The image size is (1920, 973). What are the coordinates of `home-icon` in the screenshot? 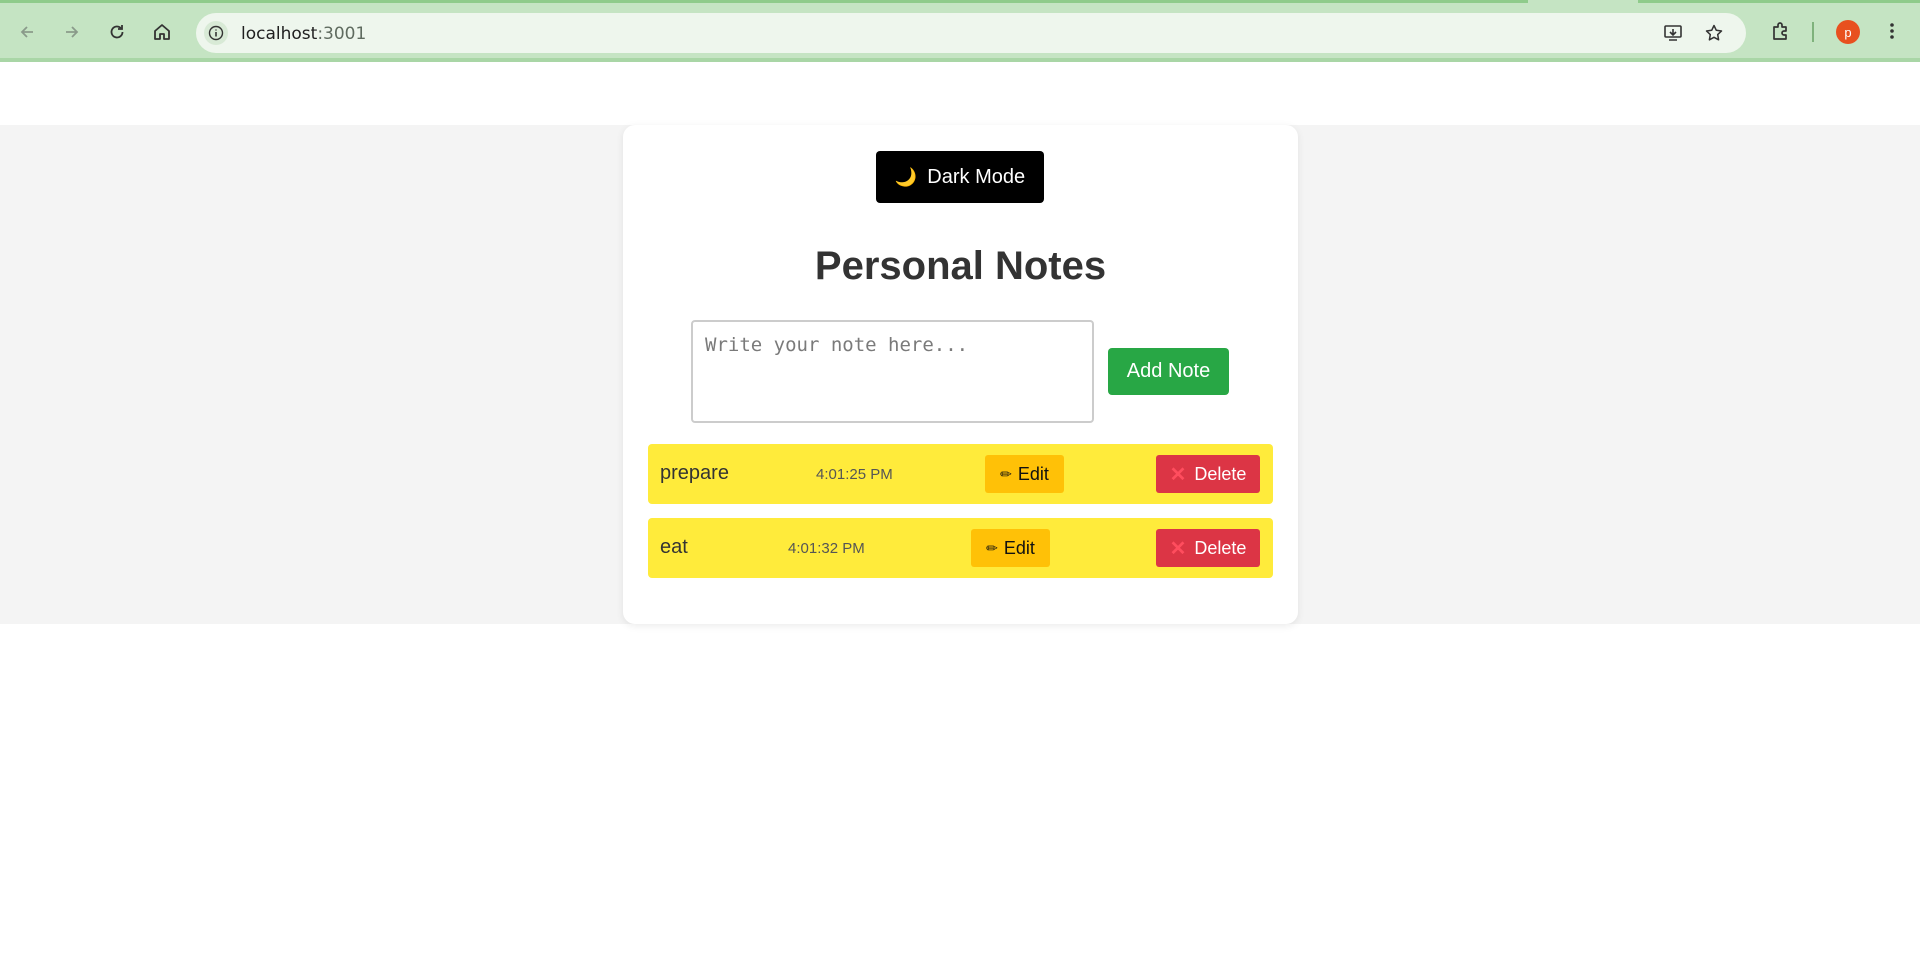 It's located at (162, 32).